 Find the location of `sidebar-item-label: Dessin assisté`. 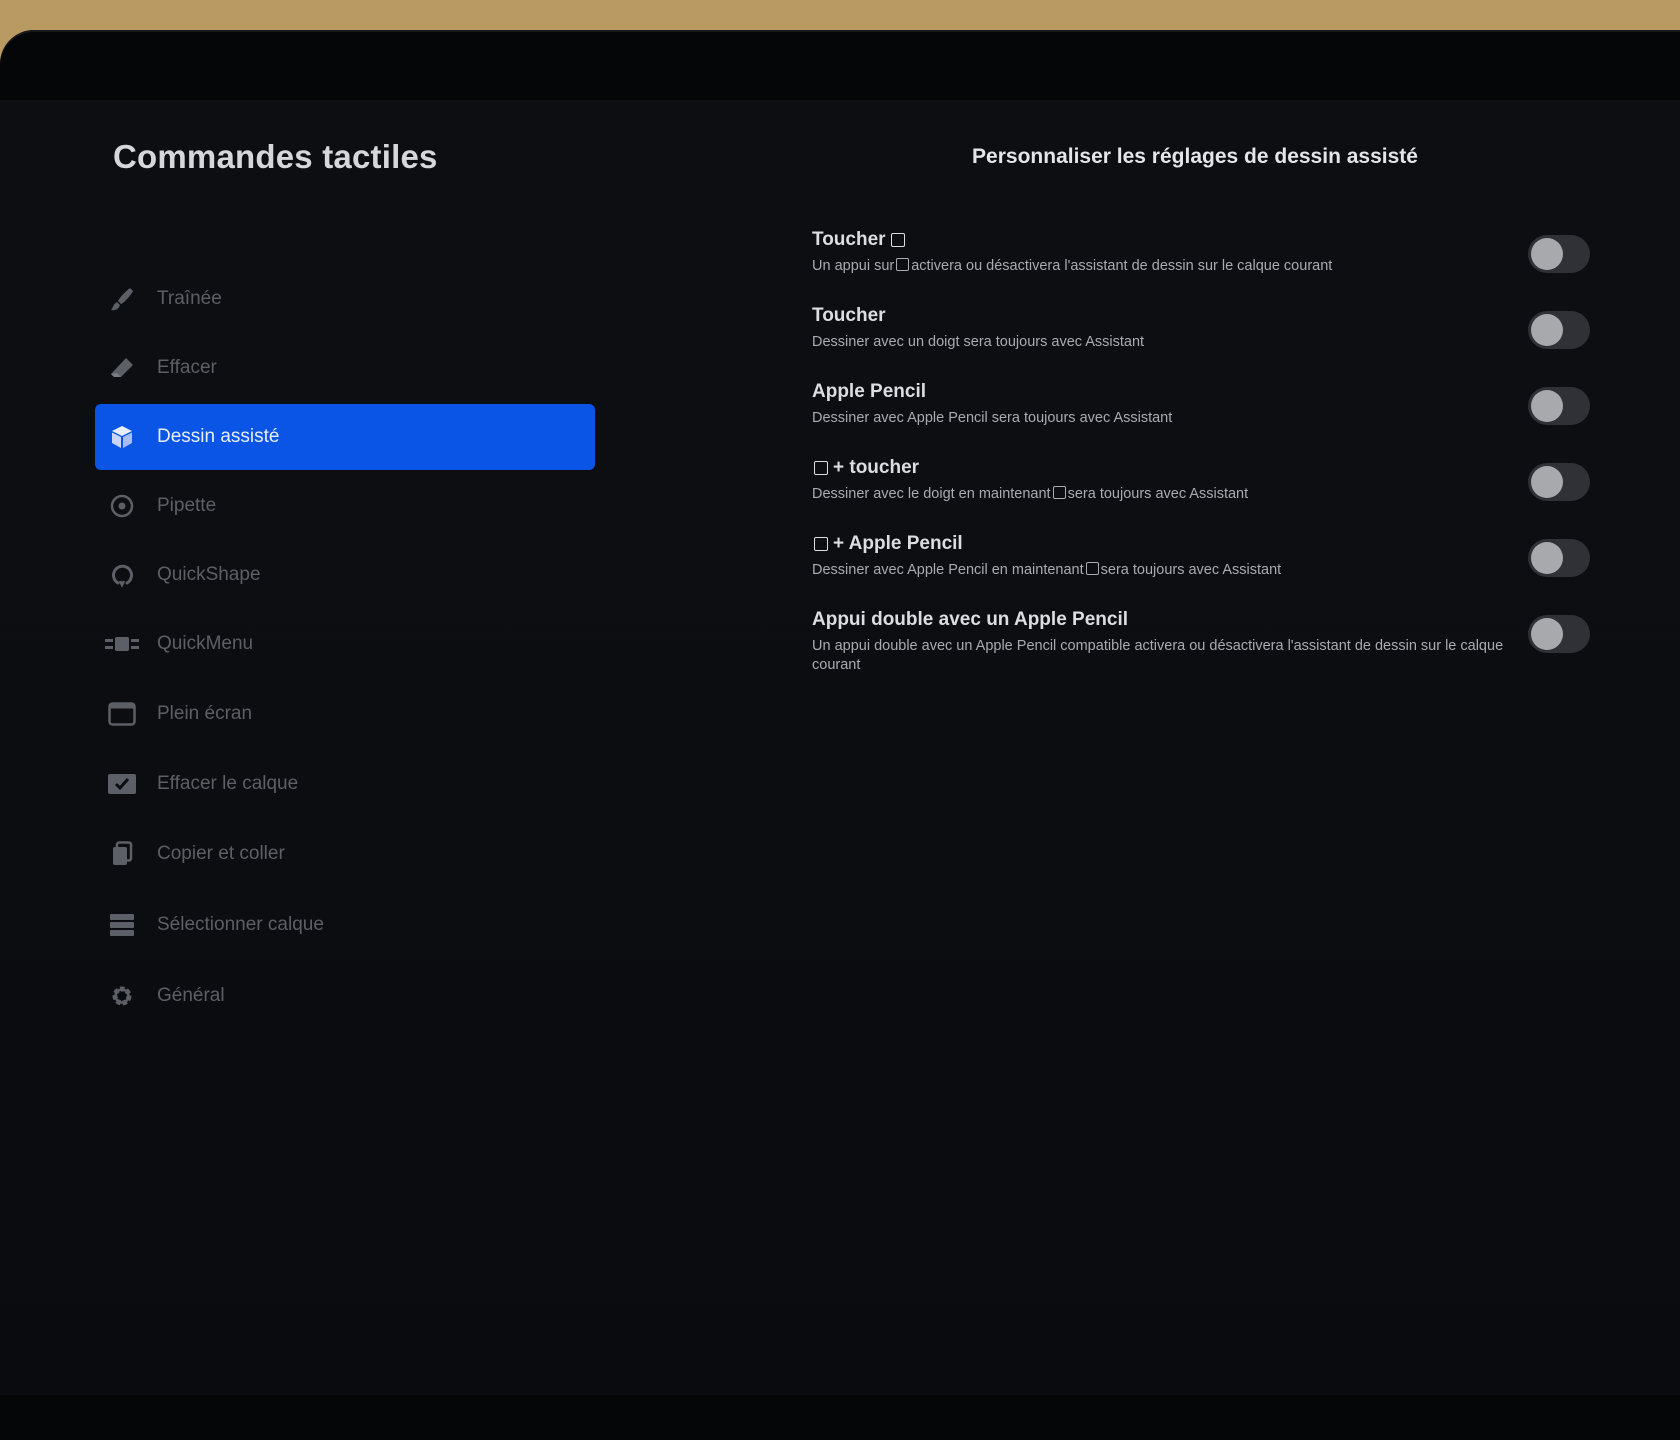

sidebar-item-label: Dessin assisté is located at coordinates (218, 436).